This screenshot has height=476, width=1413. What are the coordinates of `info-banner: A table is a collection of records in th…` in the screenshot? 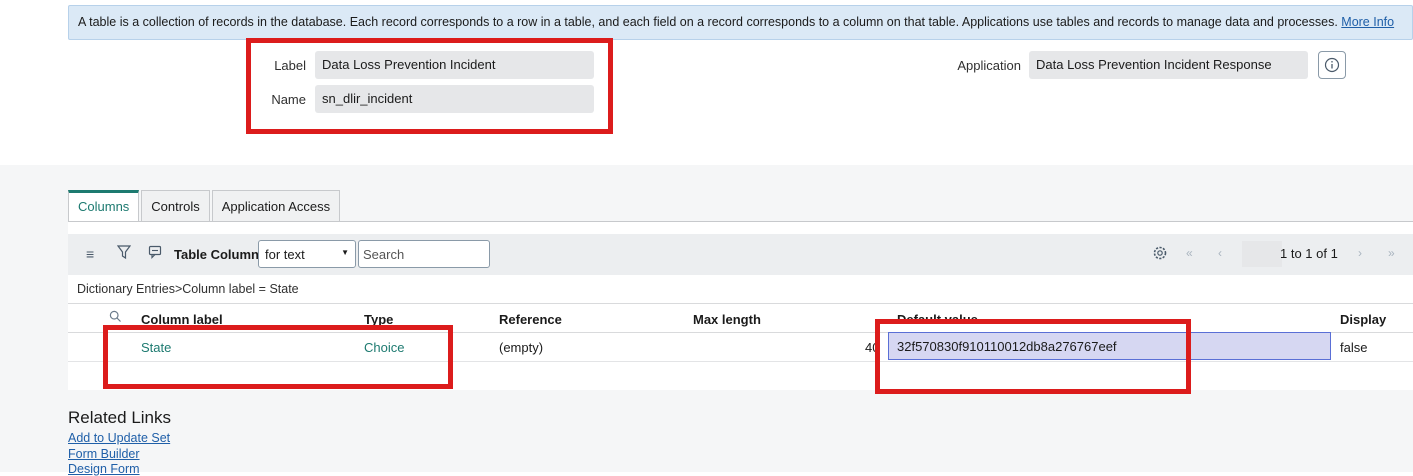 It's located at (740, 22).